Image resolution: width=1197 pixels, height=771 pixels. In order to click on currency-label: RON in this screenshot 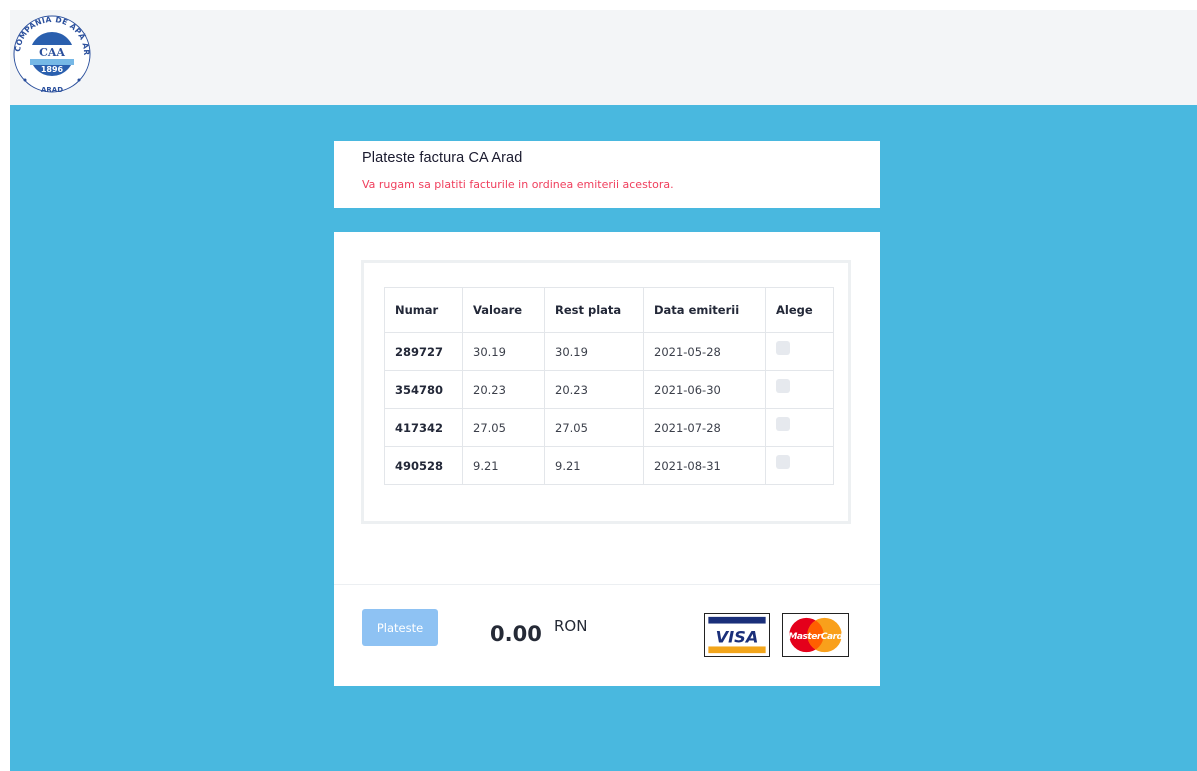, I will do `click(571, 626)`.